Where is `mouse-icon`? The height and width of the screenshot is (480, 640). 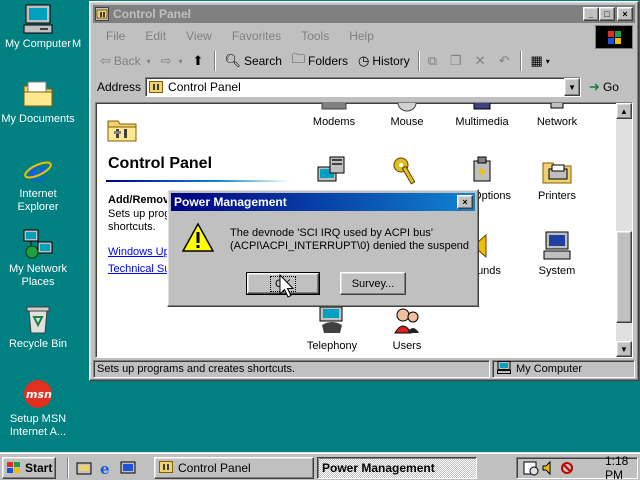
mouse-icon is located at coordinates (407, 108).